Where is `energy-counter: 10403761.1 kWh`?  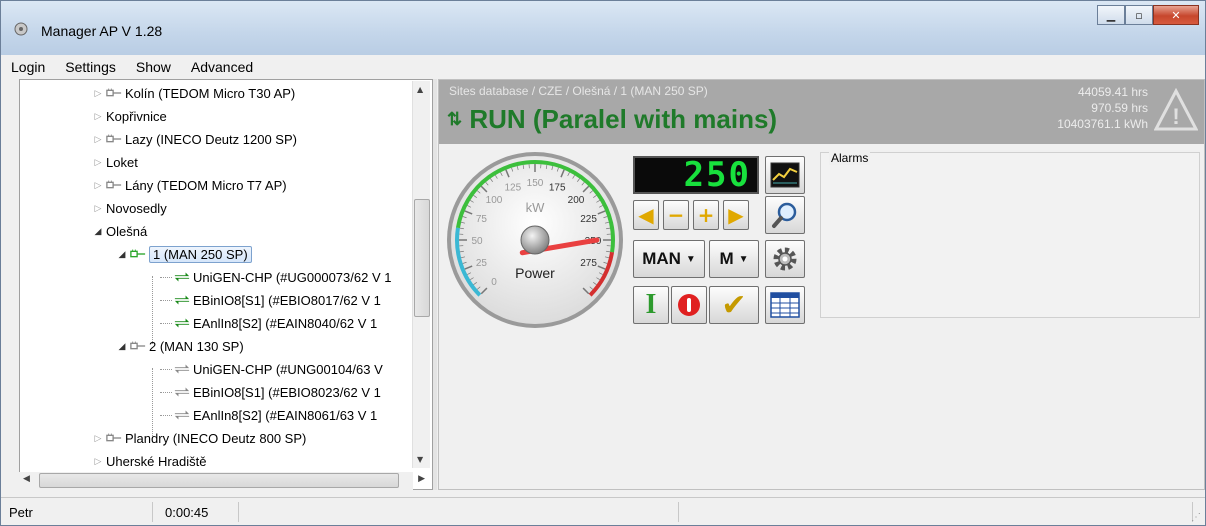 energy-counter: 10403761.1 kWh is located at coordinates (1102, 124).